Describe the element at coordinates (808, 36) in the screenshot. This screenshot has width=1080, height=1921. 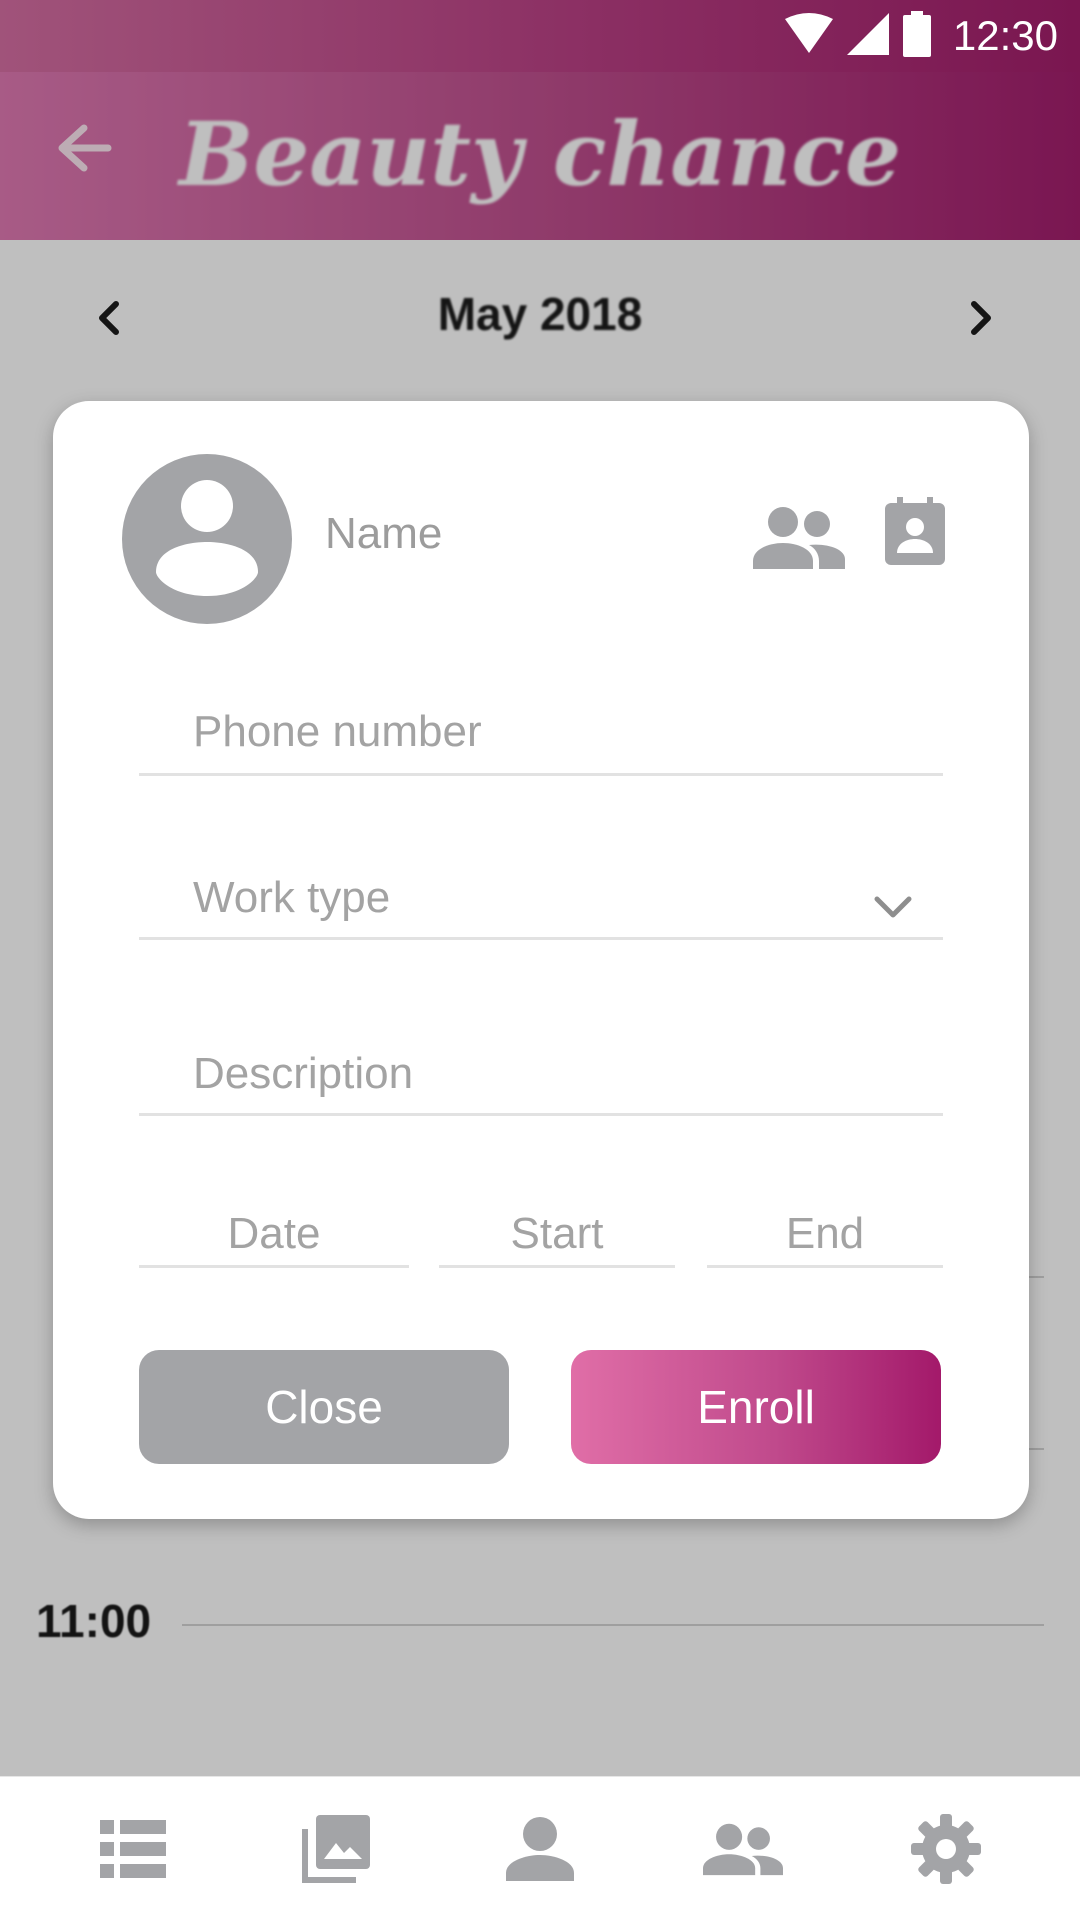
I see `wifi-icon` at that location.